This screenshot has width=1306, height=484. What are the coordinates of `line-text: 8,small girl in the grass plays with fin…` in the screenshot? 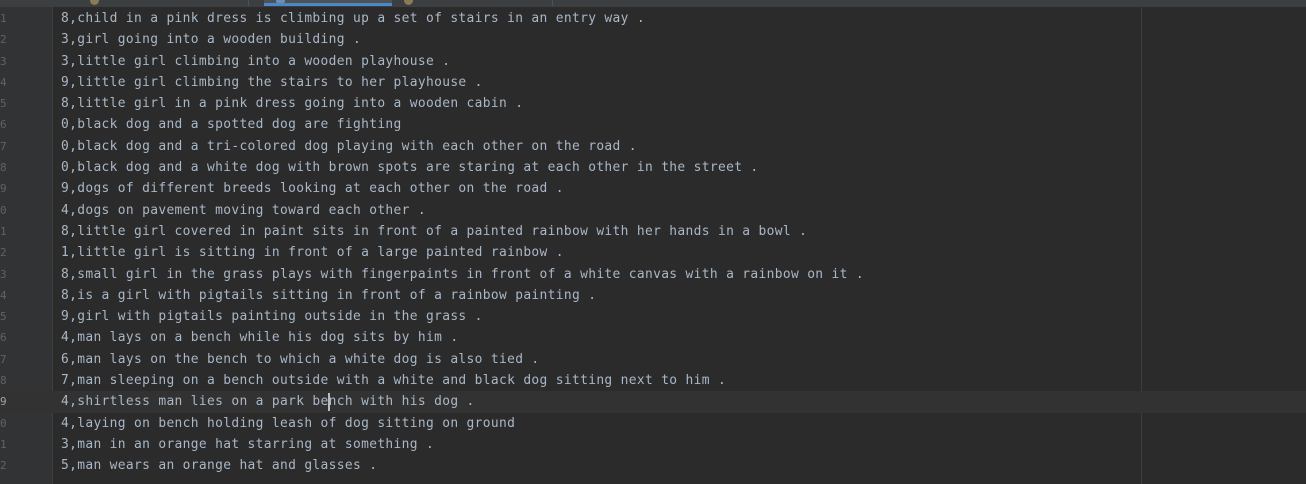 It's located at (462, 274).